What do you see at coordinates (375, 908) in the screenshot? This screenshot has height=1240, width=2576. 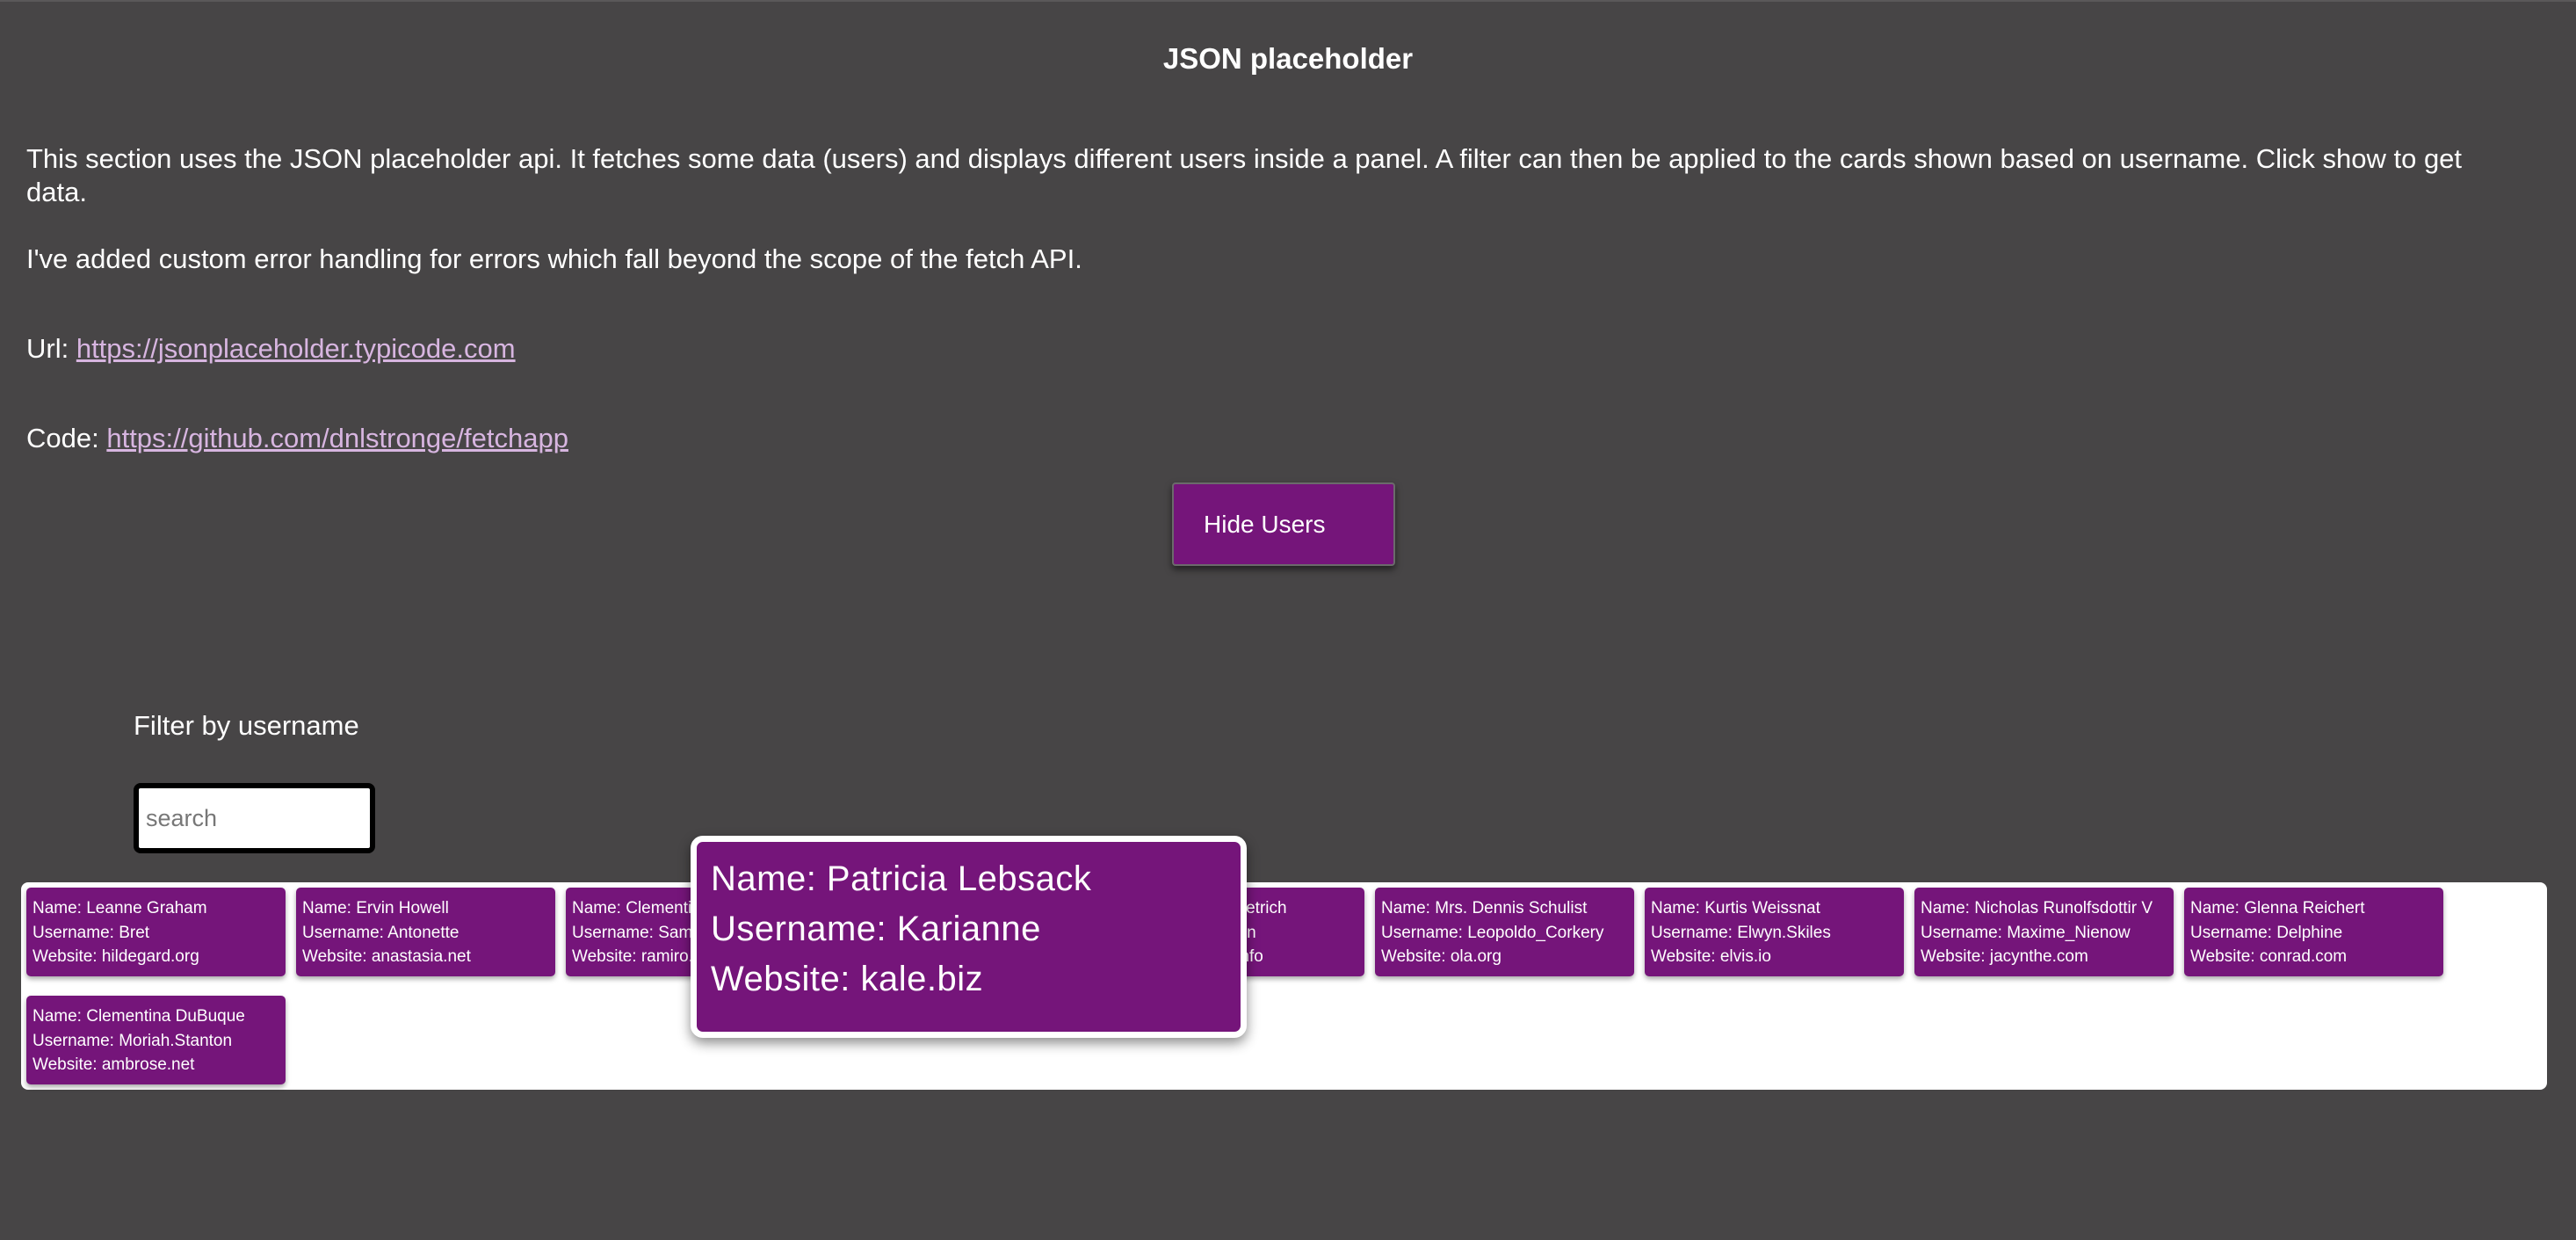 I see `card-name: Name: Ervin Howell` at bounding box center [375, 908].